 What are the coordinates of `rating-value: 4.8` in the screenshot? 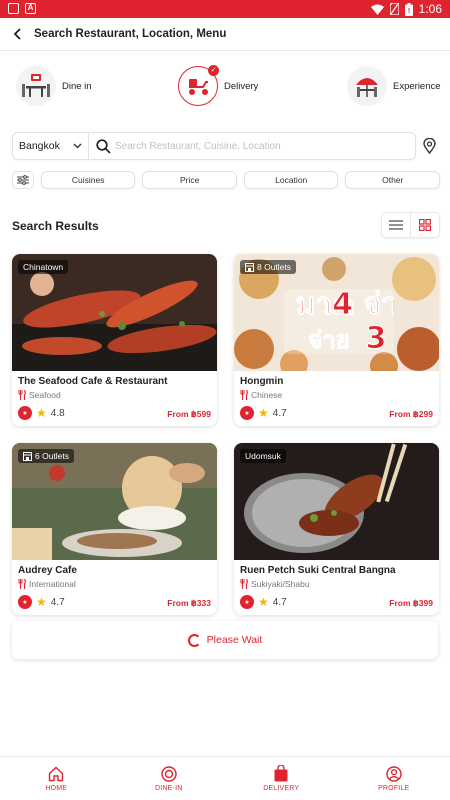 It's located at (57, 413).